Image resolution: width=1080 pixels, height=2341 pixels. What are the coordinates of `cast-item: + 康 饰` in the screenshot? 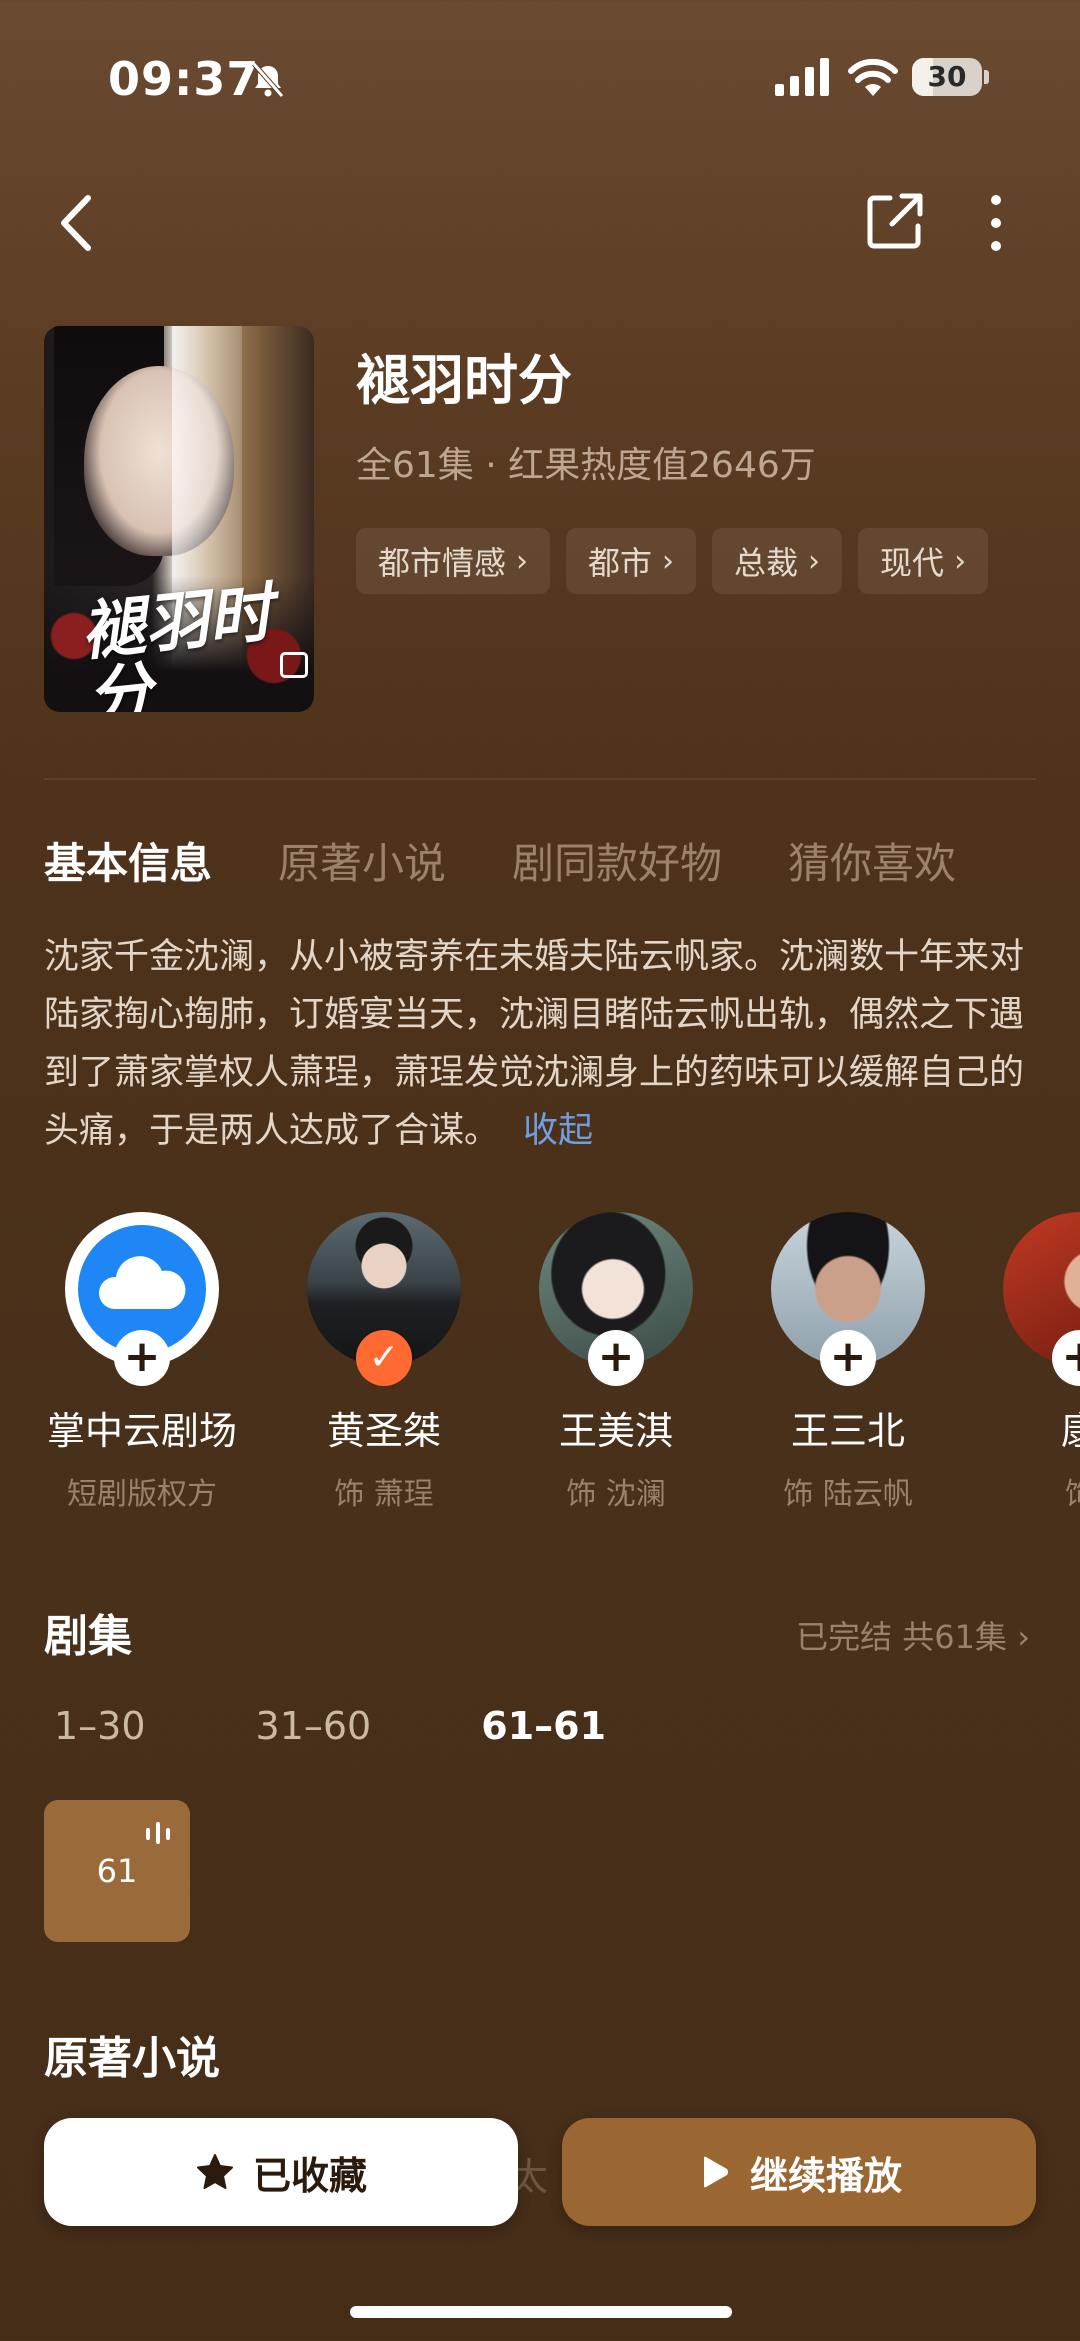 It's located at (1025, 1362).